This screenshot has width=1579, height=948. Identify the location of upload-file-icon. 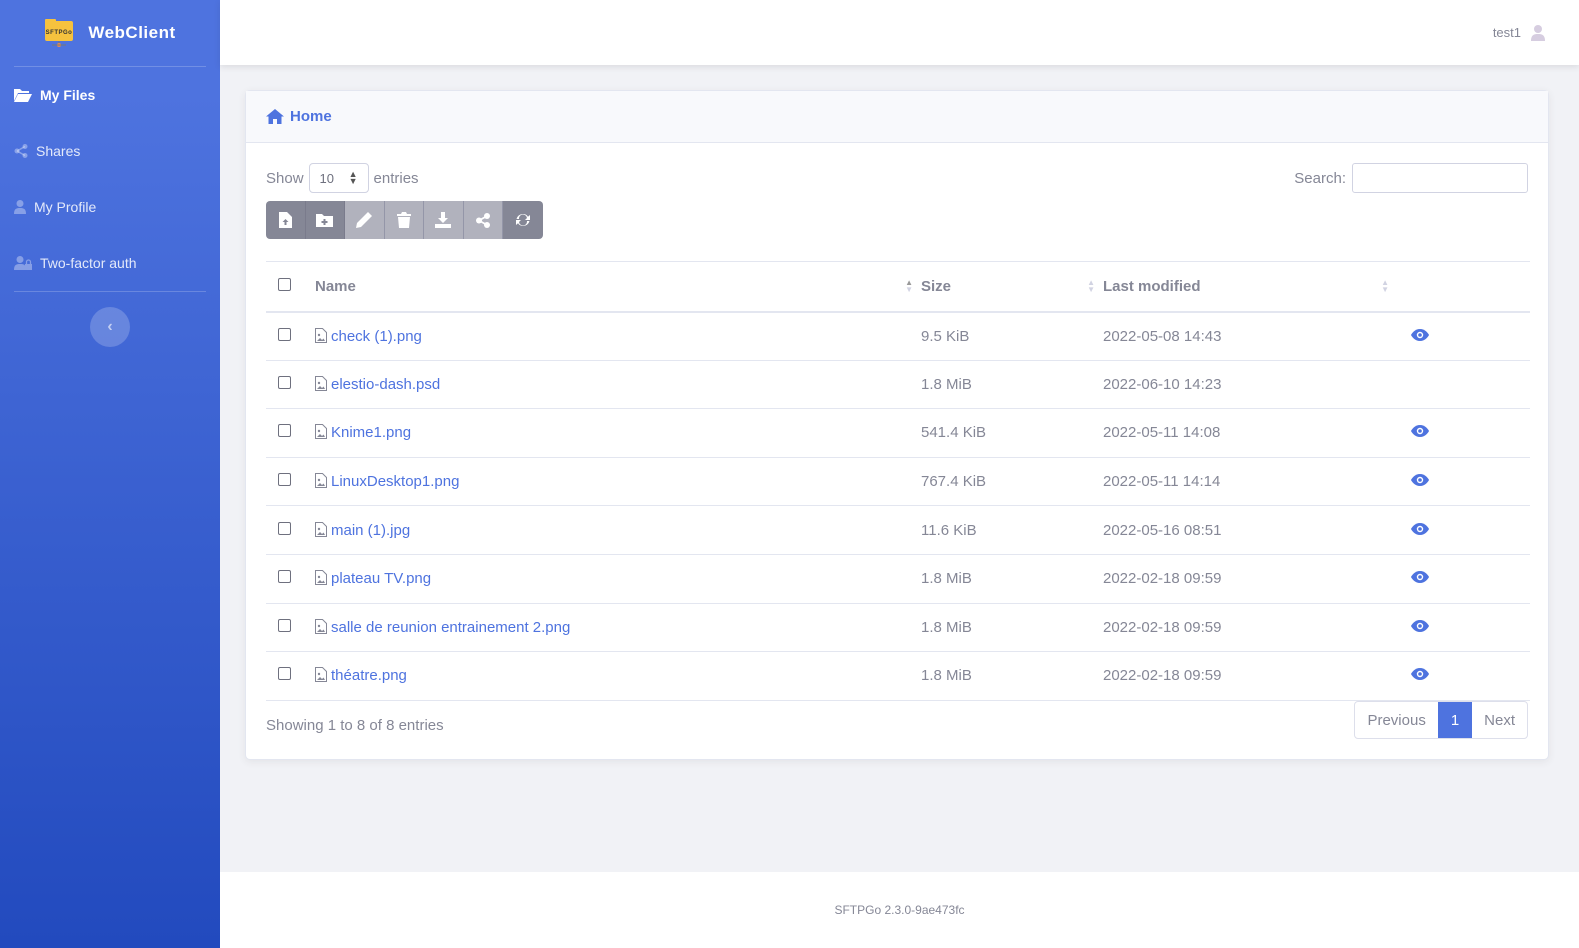
(285, 220).